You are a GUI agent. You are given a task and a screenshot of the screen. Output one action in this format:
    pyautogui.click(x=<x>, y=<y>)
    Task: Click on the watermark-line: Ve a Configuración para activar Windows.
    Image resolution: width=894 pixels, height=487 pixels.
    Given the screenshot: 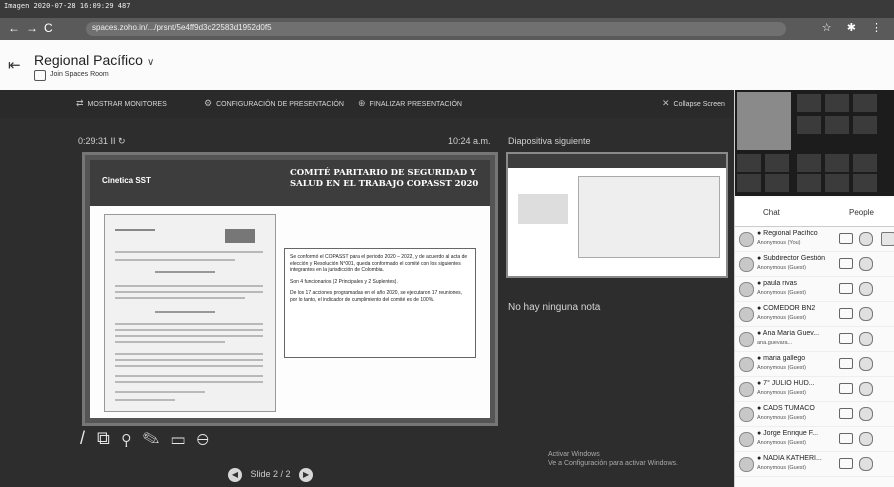 What is the action you would take?
    pyautogui.click(x=613, y=463)
    